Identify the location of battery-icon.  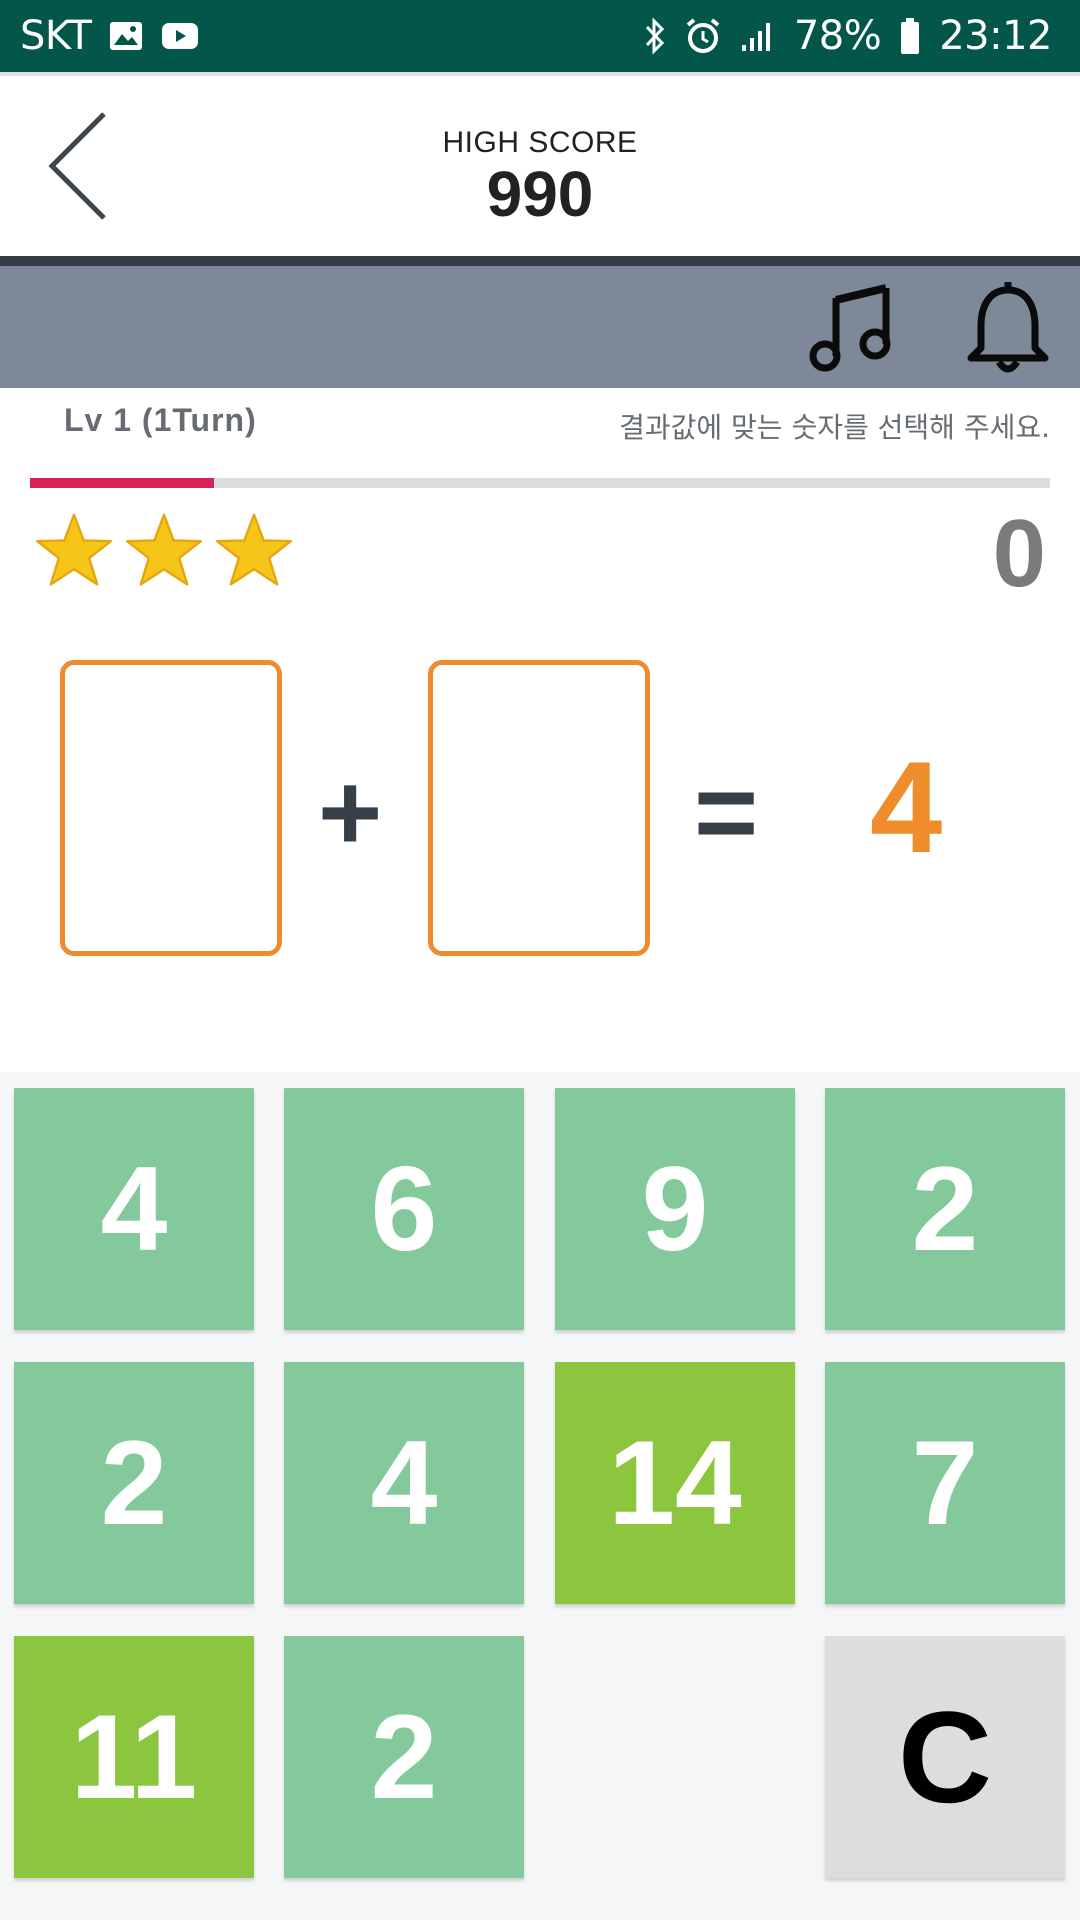
(910, 36).